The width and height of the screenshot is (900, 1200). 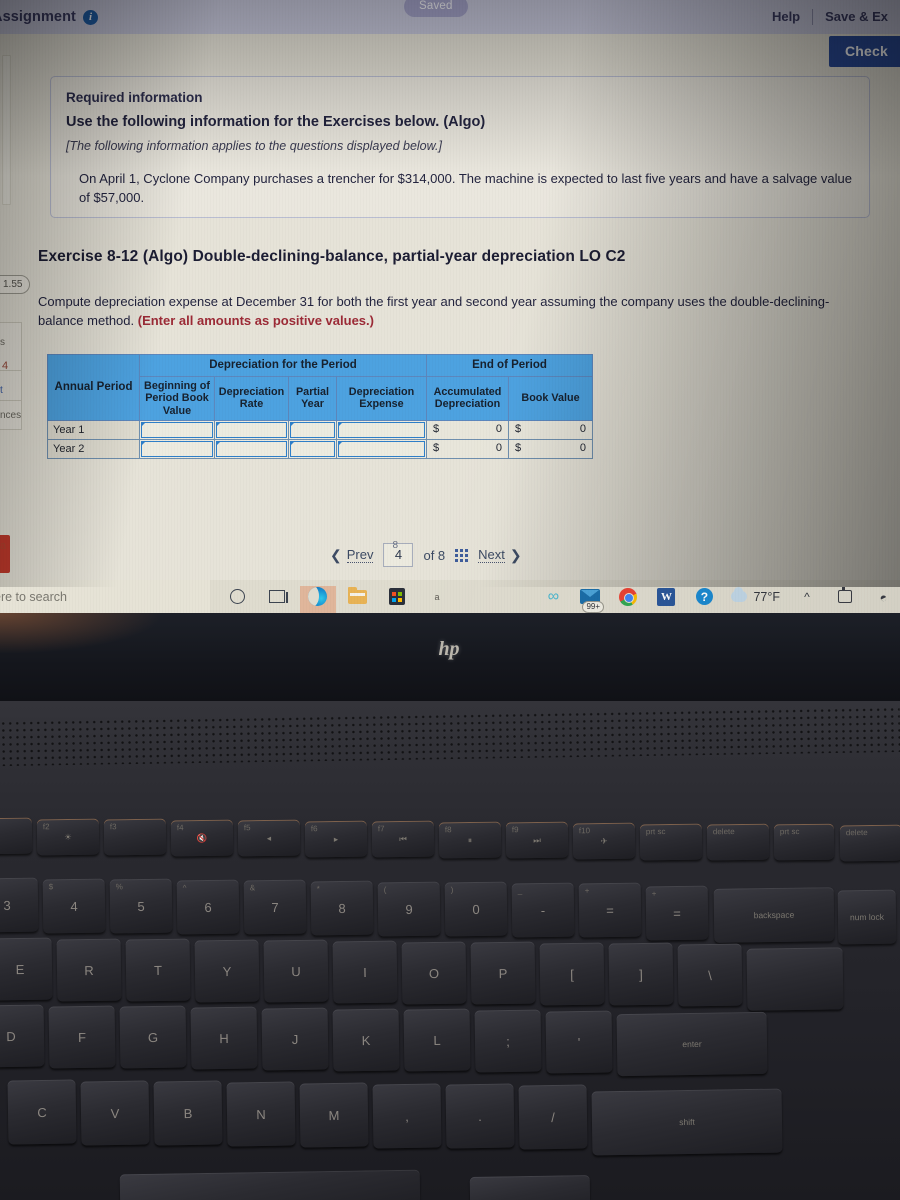 What do you see at coordinates (19, 905) in the screenshot?
I see `key-number-3: #3` at bounding box center [19, 905].